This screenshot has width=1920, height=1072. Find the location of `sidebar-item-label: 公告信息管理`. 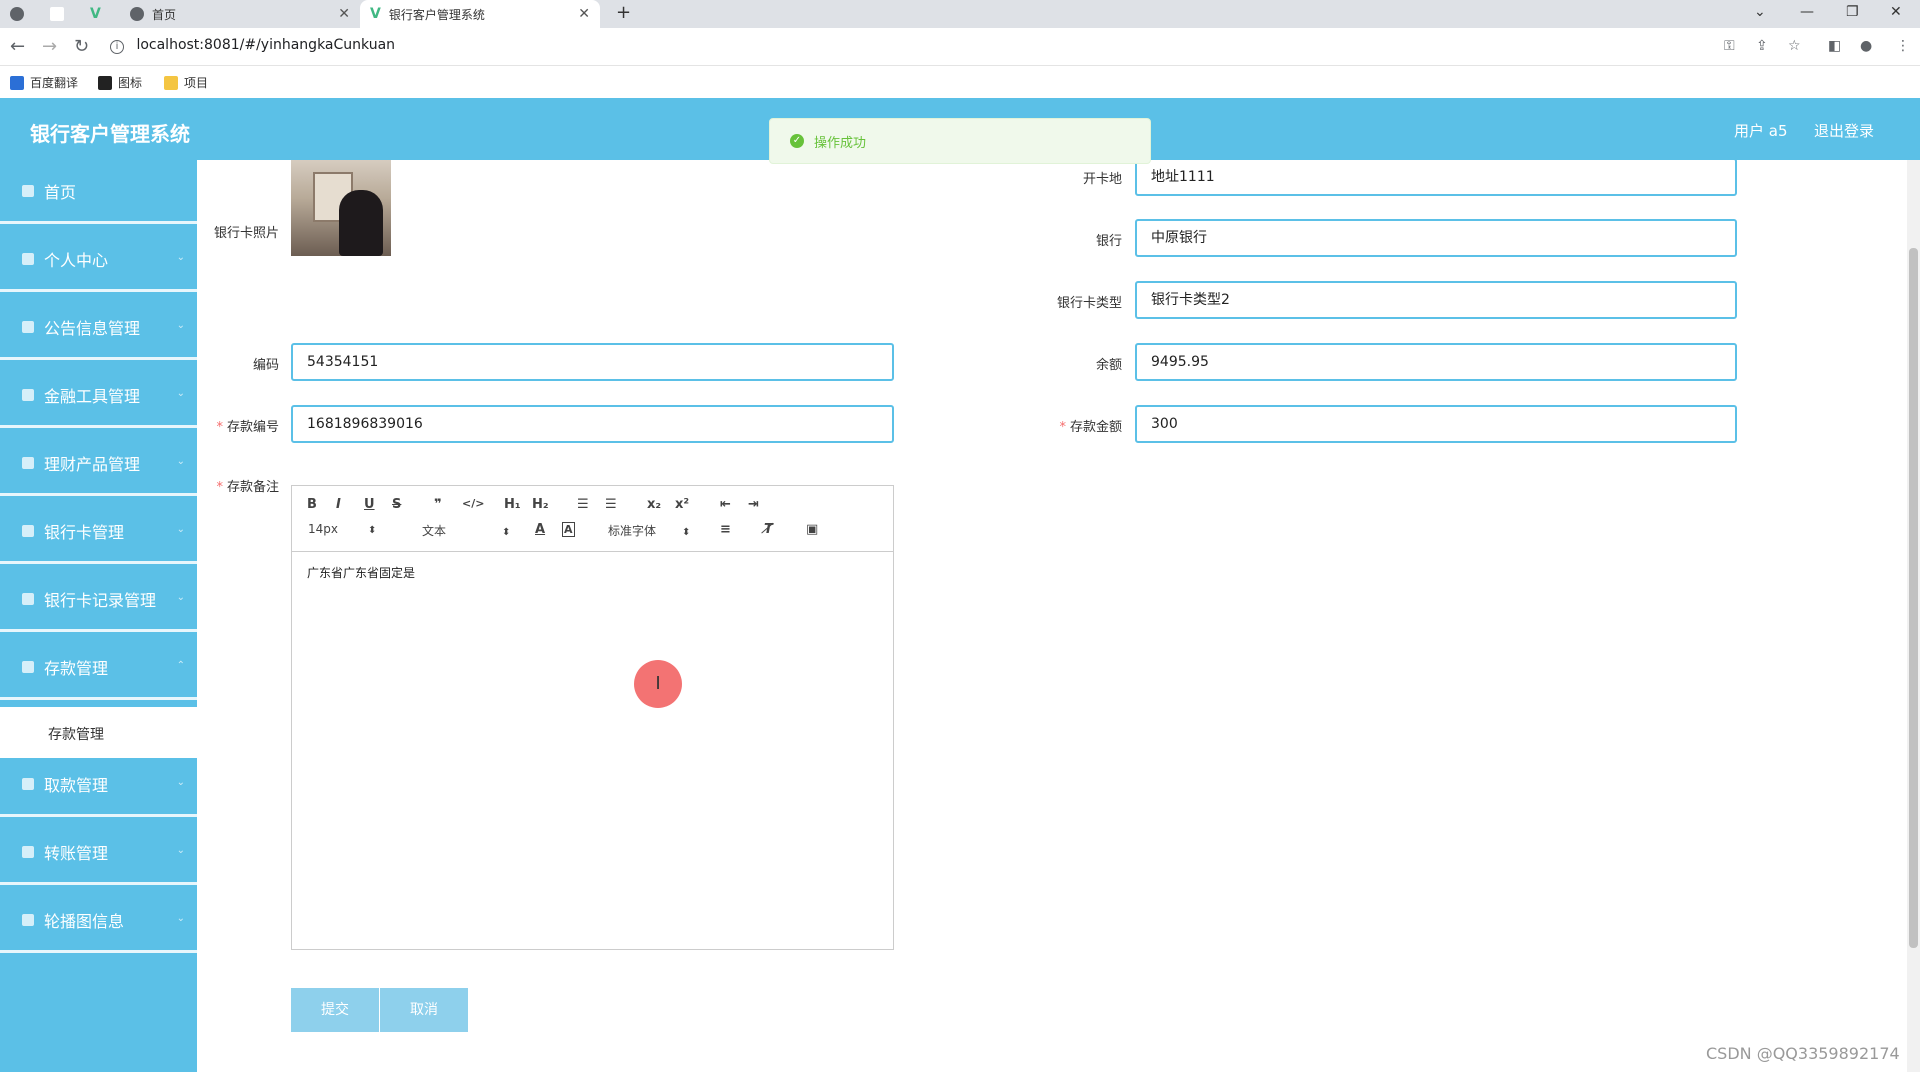

sidebar-item-label: 公告信息管理 is located at coordinates (92, 328).